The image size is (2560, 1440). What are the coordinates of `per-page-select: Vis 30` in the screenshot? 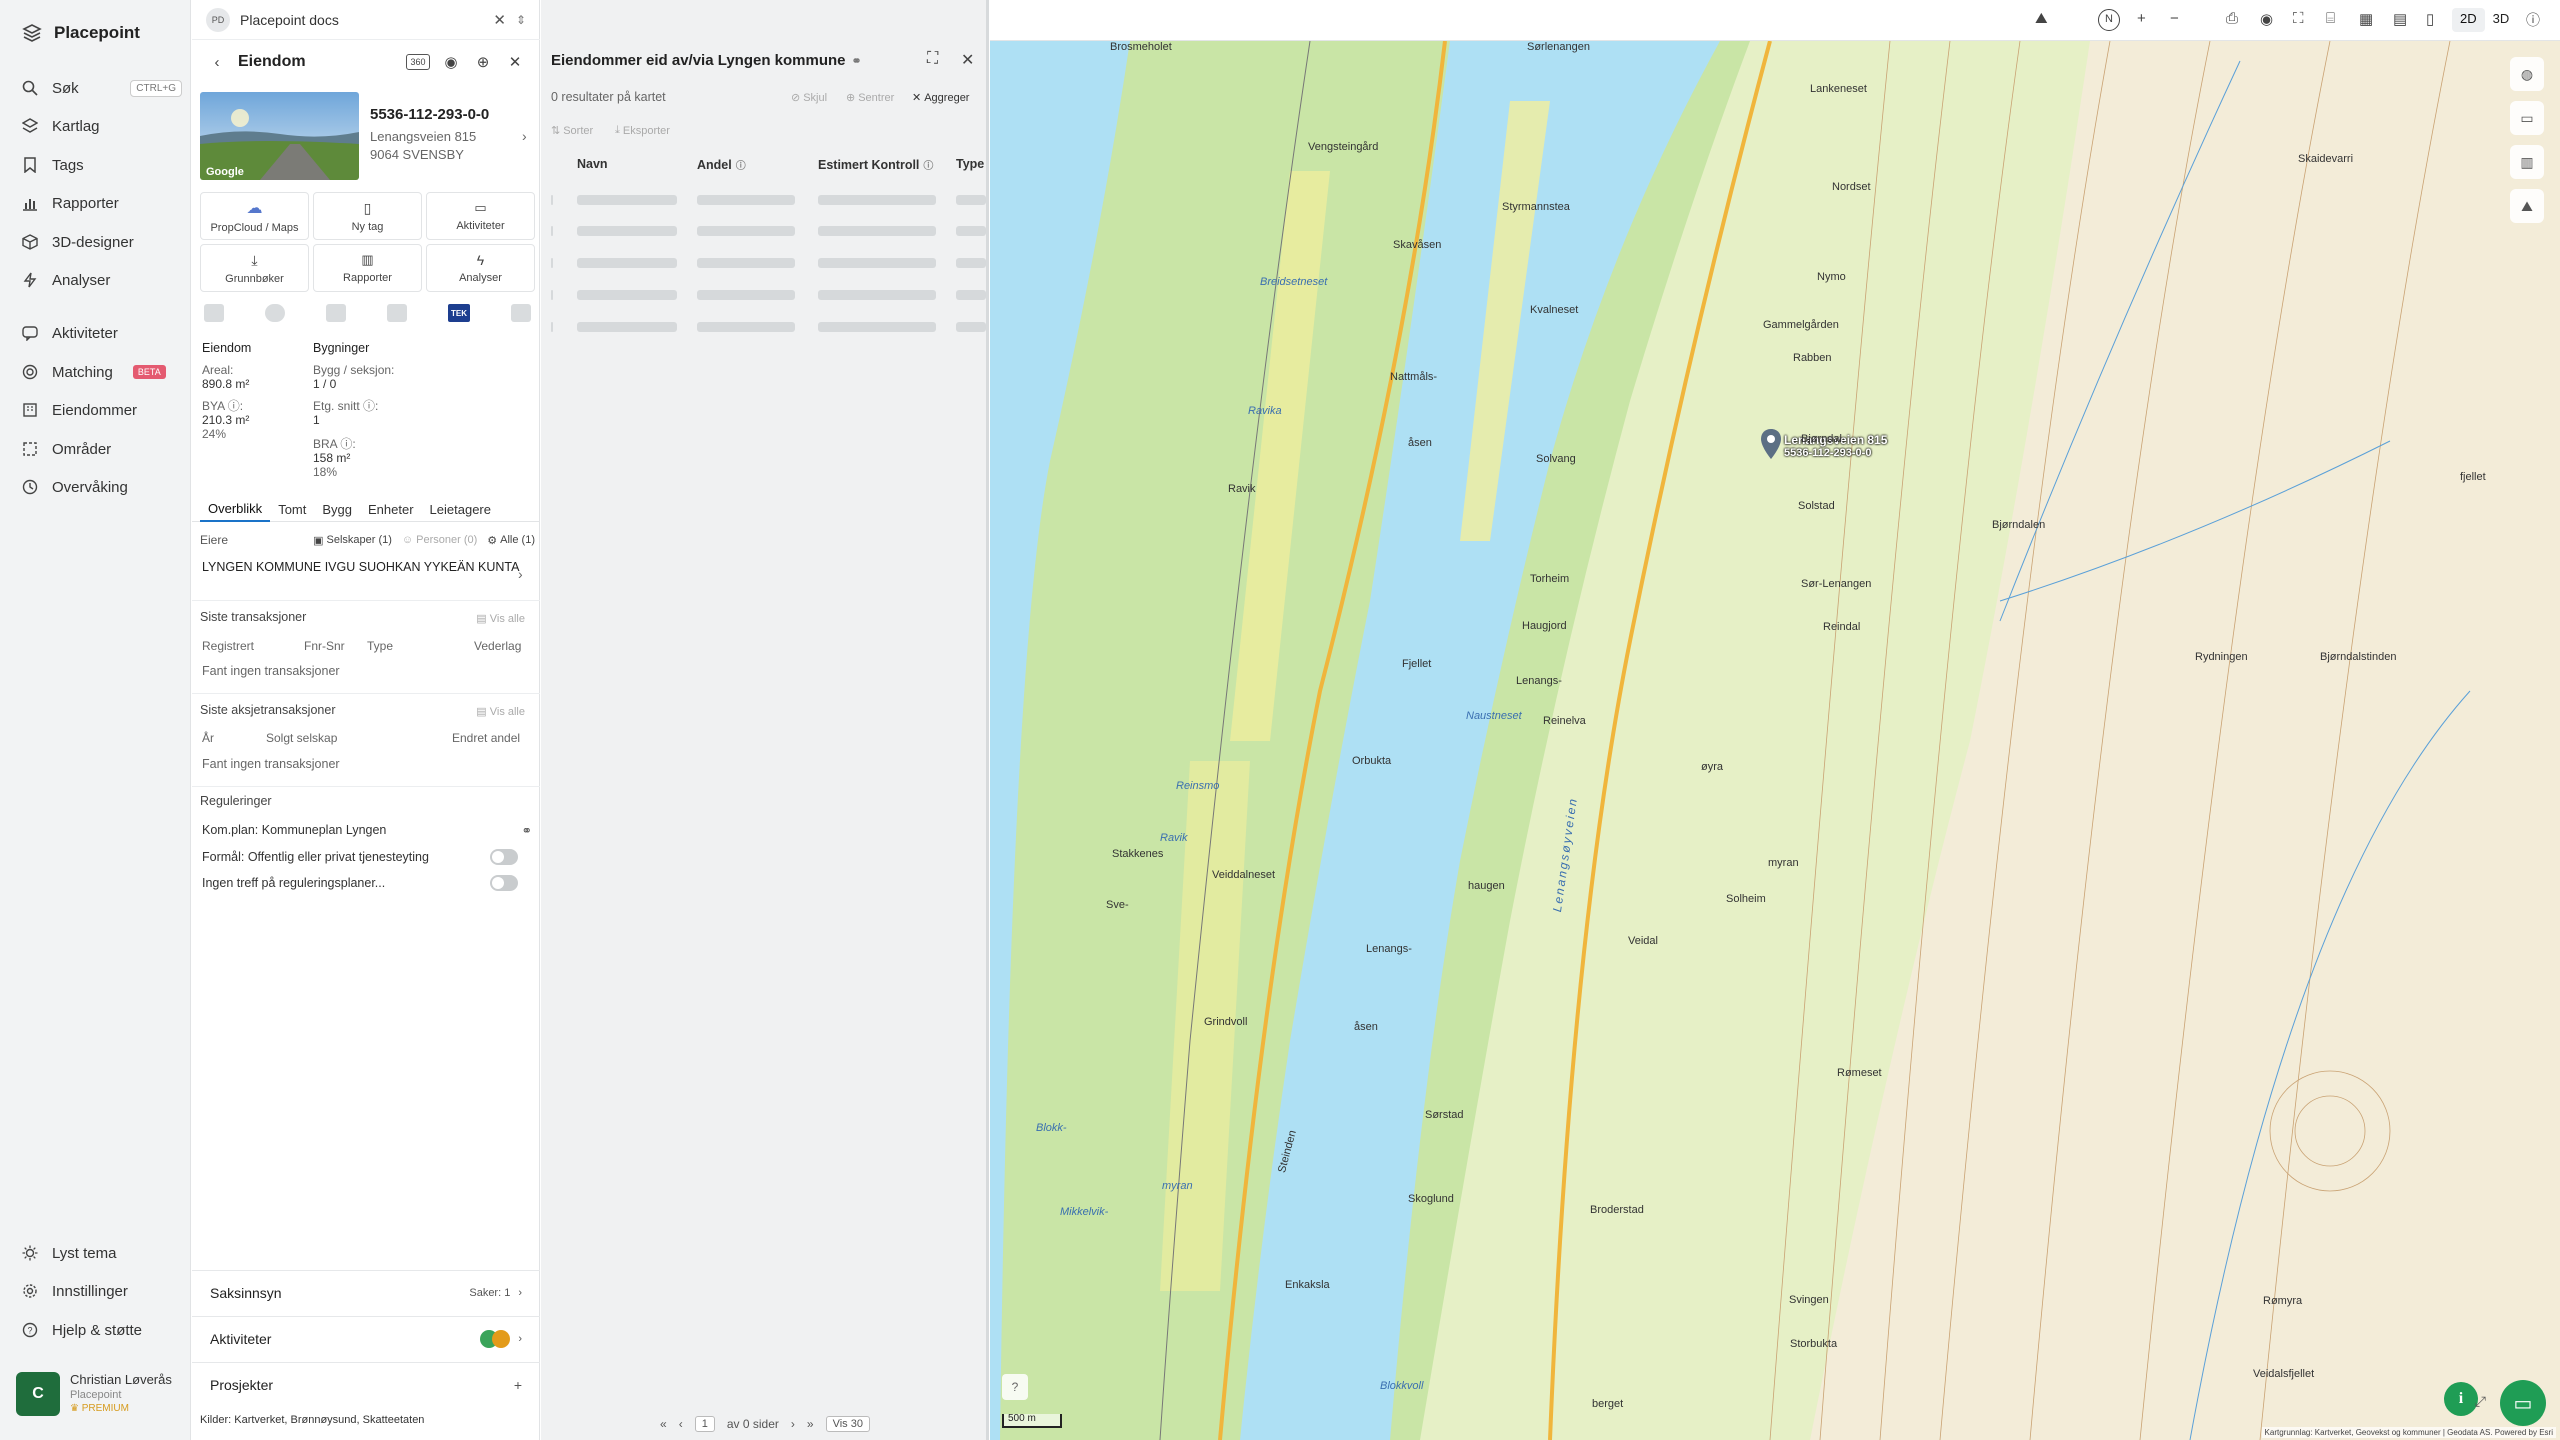 It's located at (847, 1424).